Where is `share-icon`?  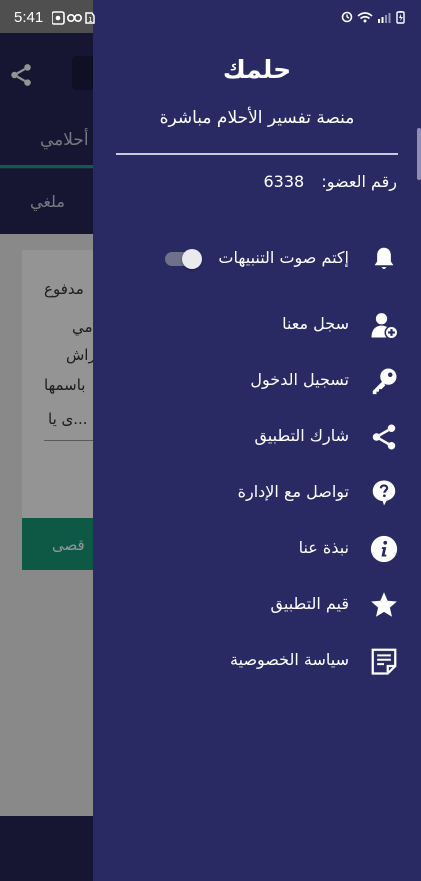 share-icon is located at coordinates (384, 437).